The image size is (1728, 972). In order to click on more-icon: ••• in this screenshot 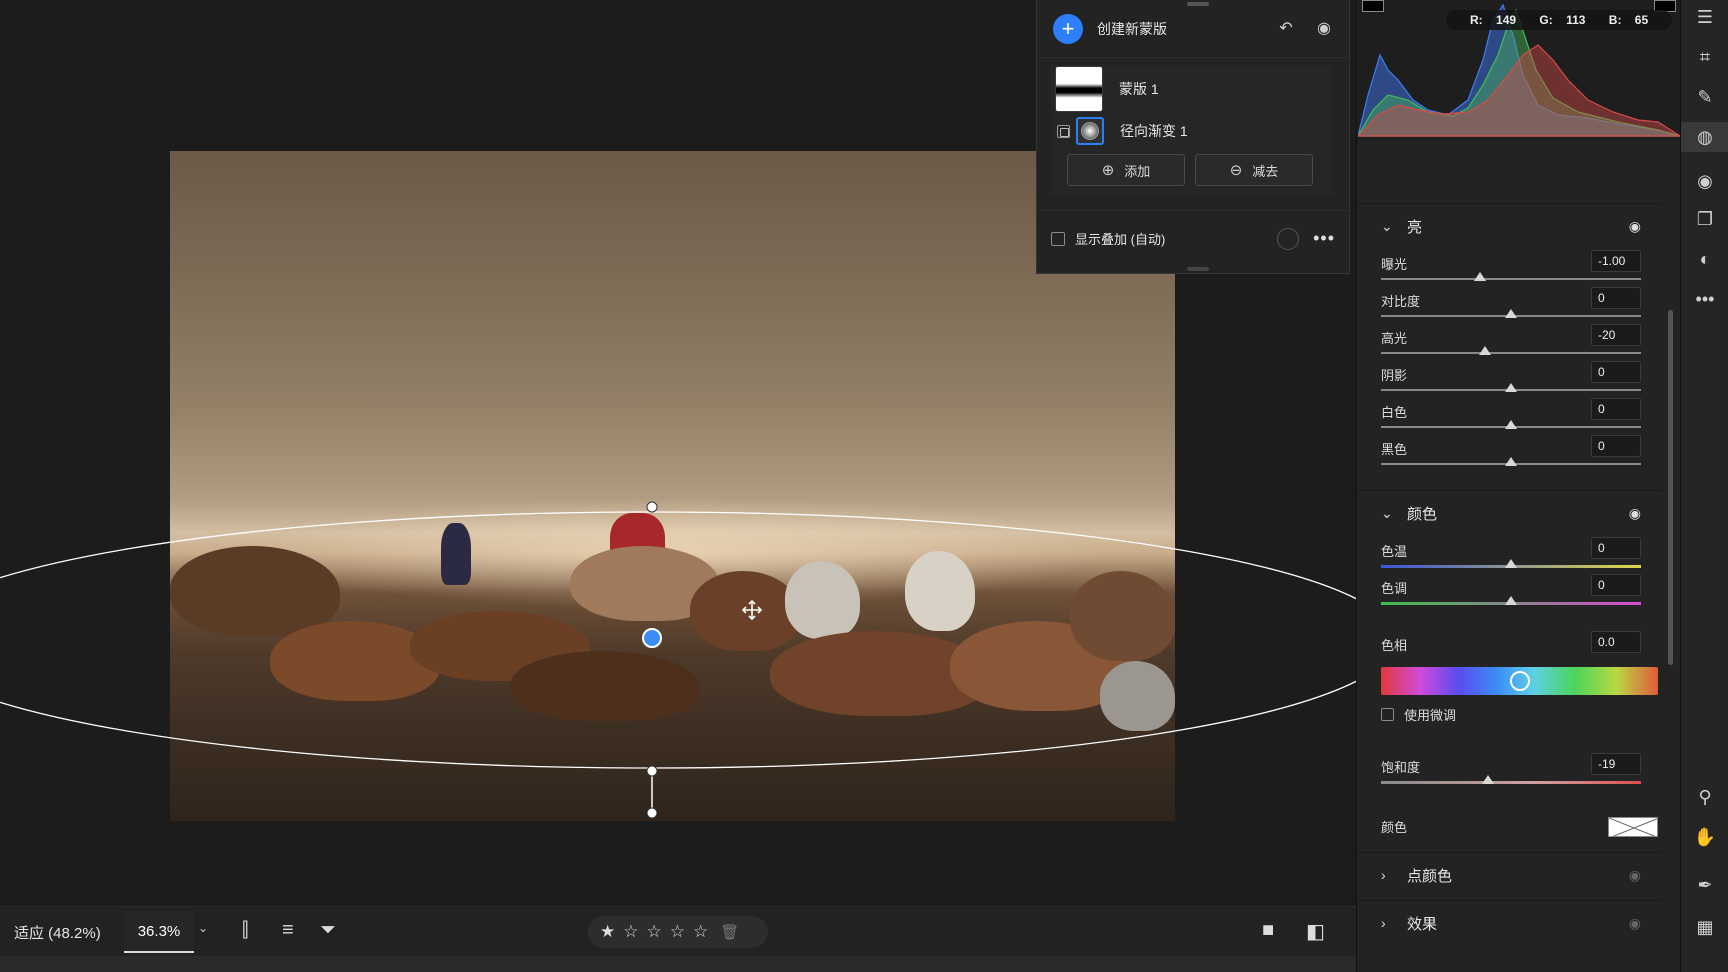, I will do `click(1704, 299)`.